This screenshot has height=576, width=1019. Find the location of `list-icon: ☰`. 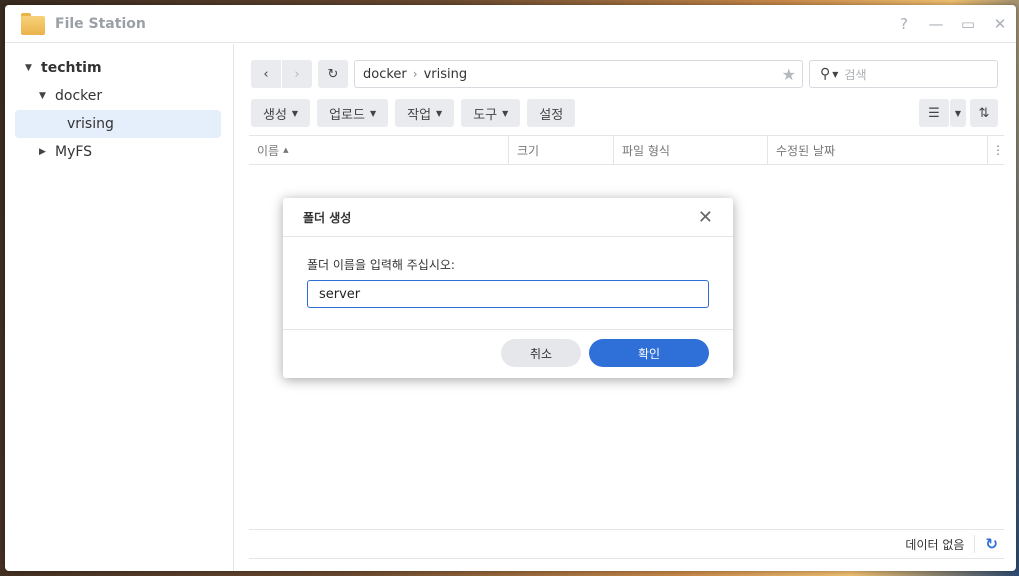

list-icon: ☰ is located at coordinates (934, 113).